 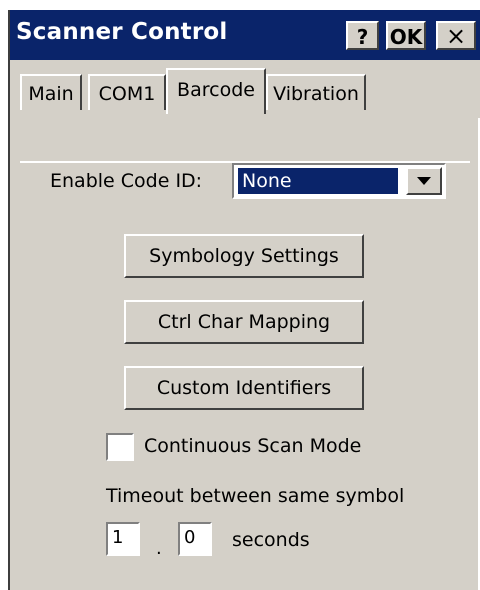 What do you see at coordinates (245, 35) in the screenshot?
I see `title-bar: Scanner Control ? OK ×` at bounding box center [245, 35].